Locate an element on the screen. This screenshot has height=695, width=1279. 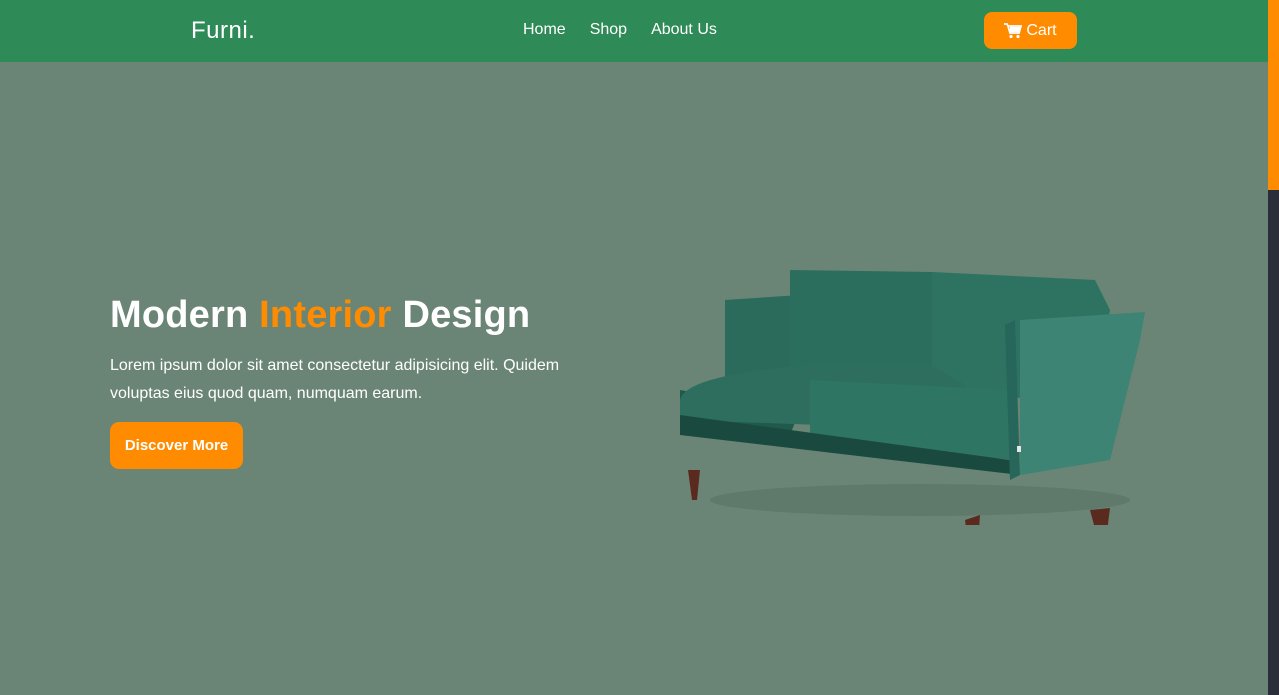
hero-title: Modern Interior Design is located at coordinates (320, 315).